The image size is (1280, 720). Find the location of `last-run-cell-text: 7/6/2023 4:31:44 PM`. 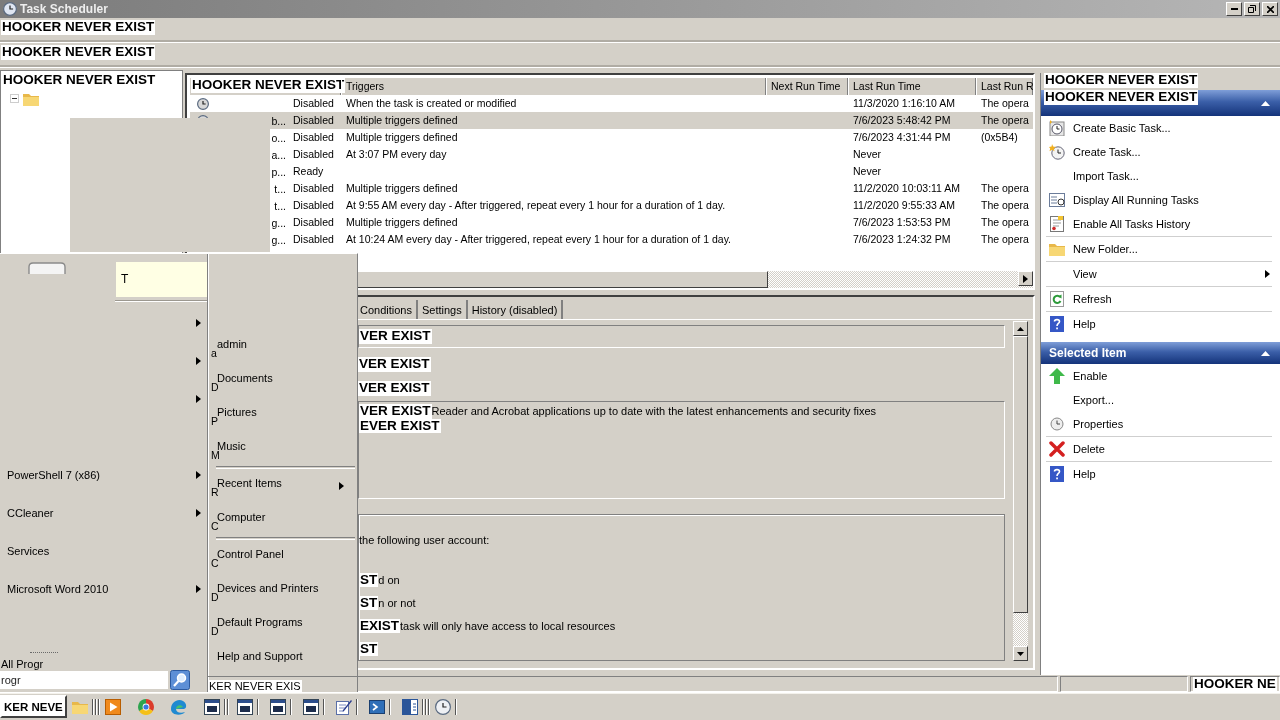

last-run-cell-text: 7/6/2023 4:31:44 PM is located at coordinates (902, 137).